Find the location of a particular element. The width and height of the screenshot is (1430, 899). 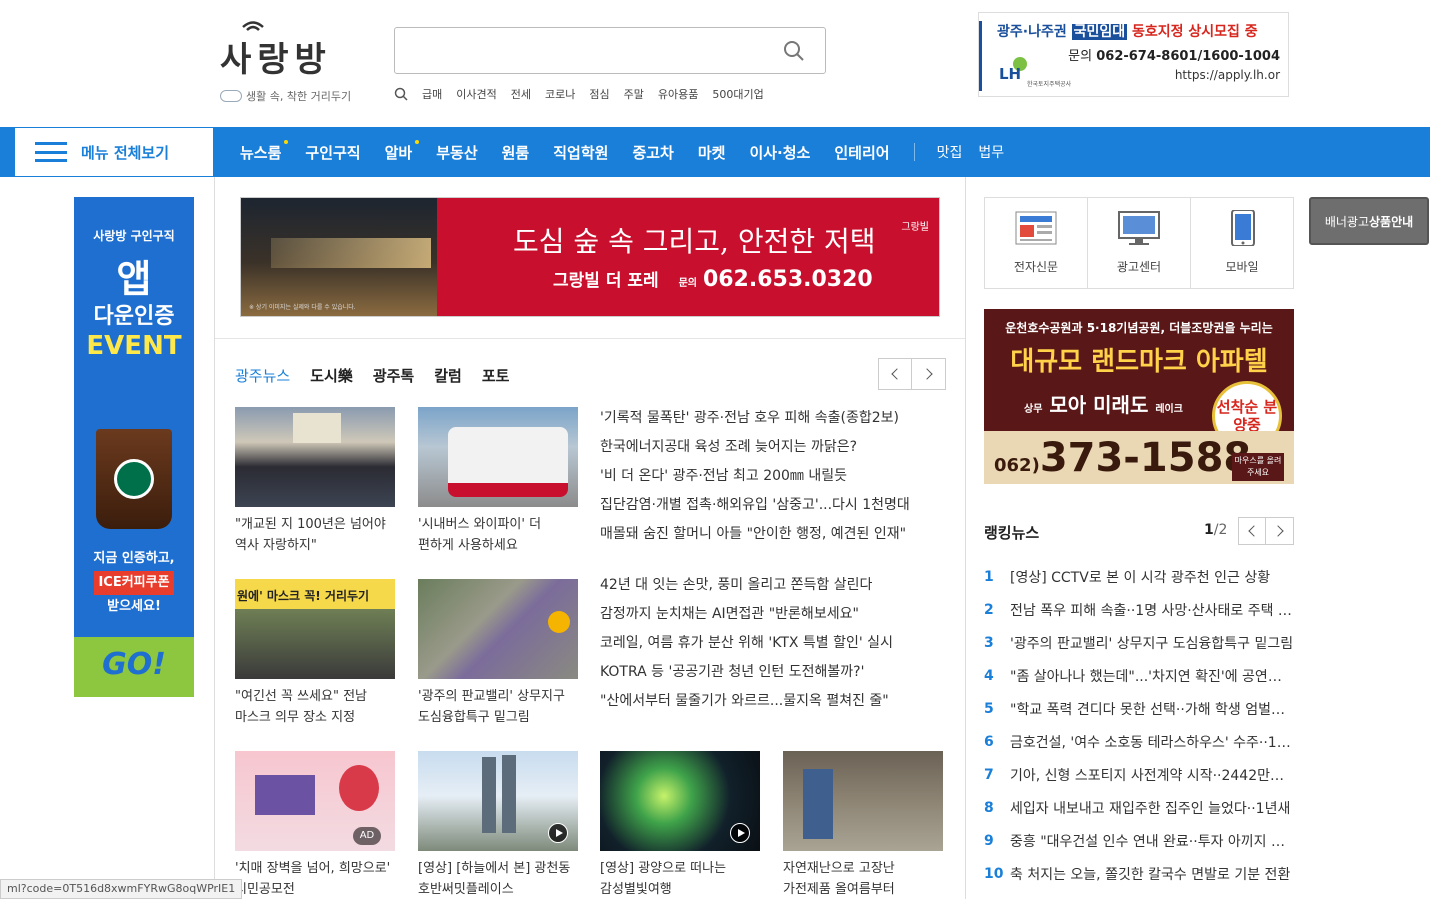

banner-photo-note: ※ 상기 이미지는 실제와 다를 수 있습니다. is located at coordinates (302, 307).